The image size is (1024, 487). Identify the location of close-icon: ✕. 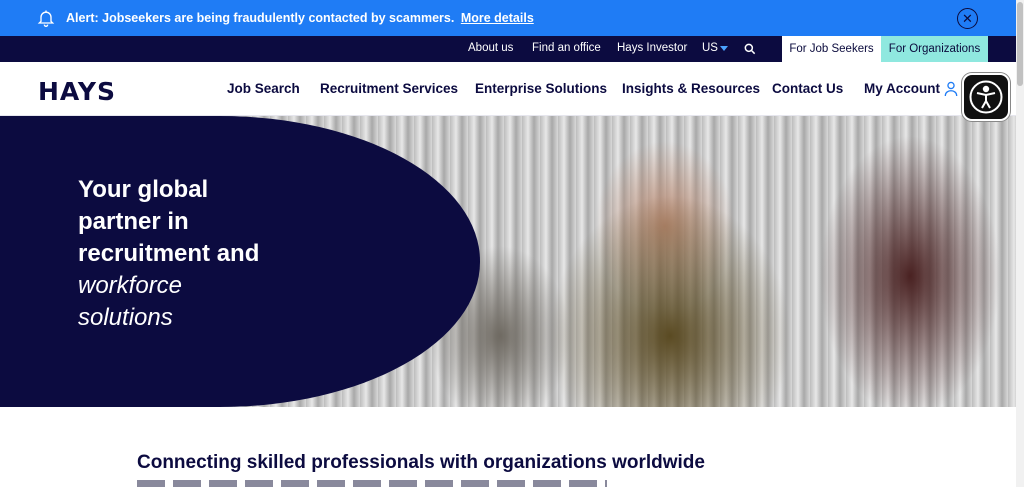
(967, 18).